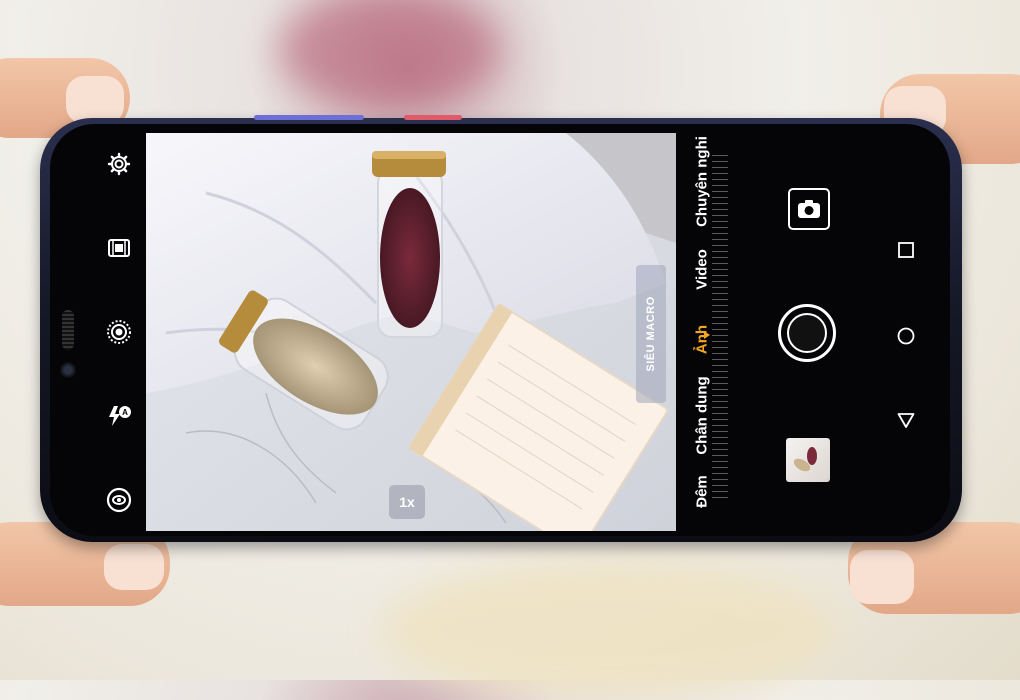 The width and height of the screenshot is (1020, 700). Describe the element at coordinates (702, 181) in the screenshot. I see `mode-pro: Chuyên nghi` at that location.